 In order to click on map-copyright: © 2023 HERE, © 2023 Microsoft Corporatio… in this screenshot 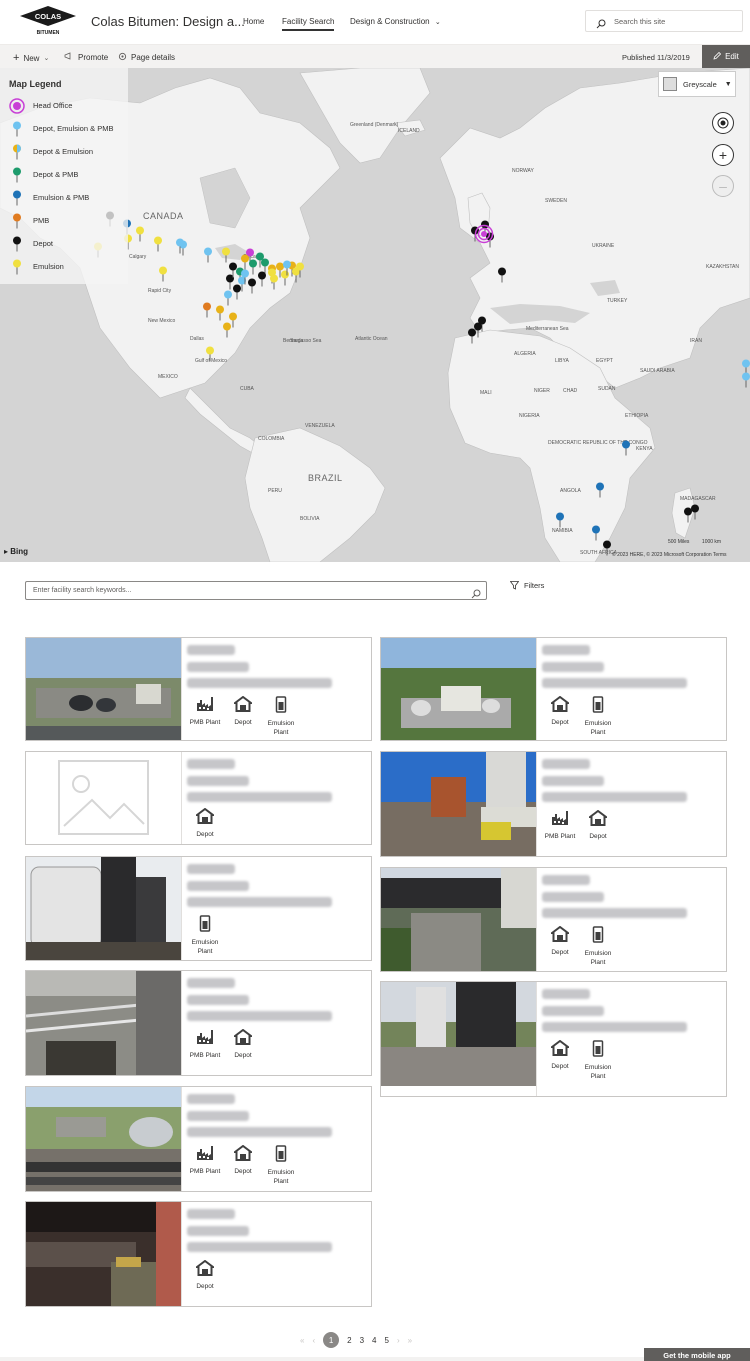, I will do `click(669, 555)`.